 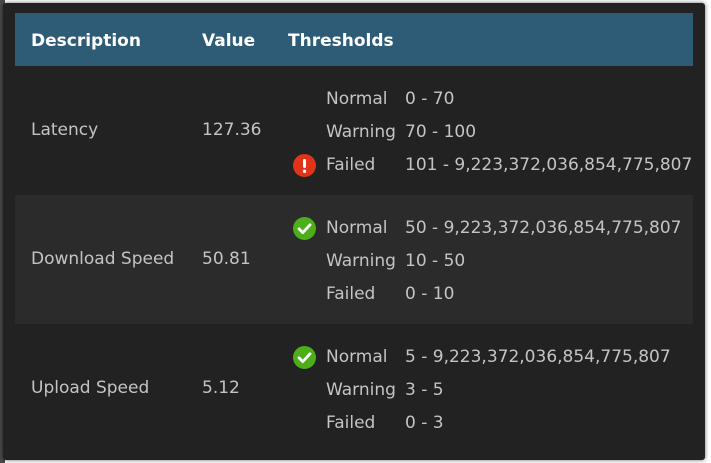 What do you see at coordinates (90, 388) in the screenshot?
I see `row-description: Upload Speed` at bounding box center [90, 388].